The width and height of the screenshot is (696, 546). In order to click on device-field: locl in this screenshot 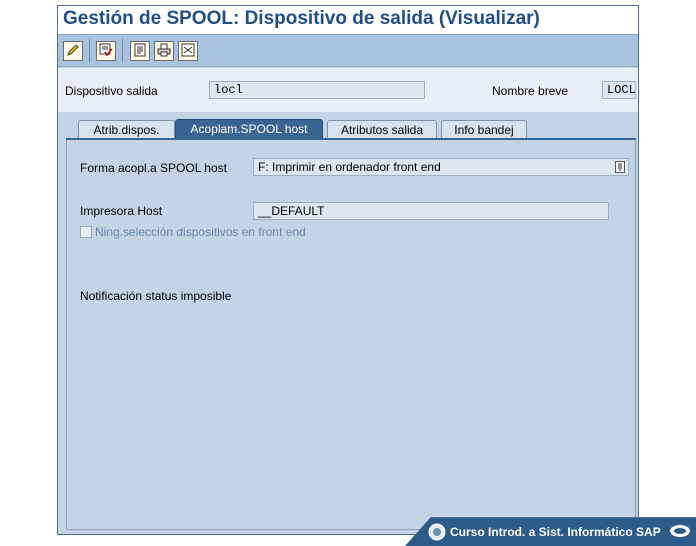, I will do `click(317, 90)`.